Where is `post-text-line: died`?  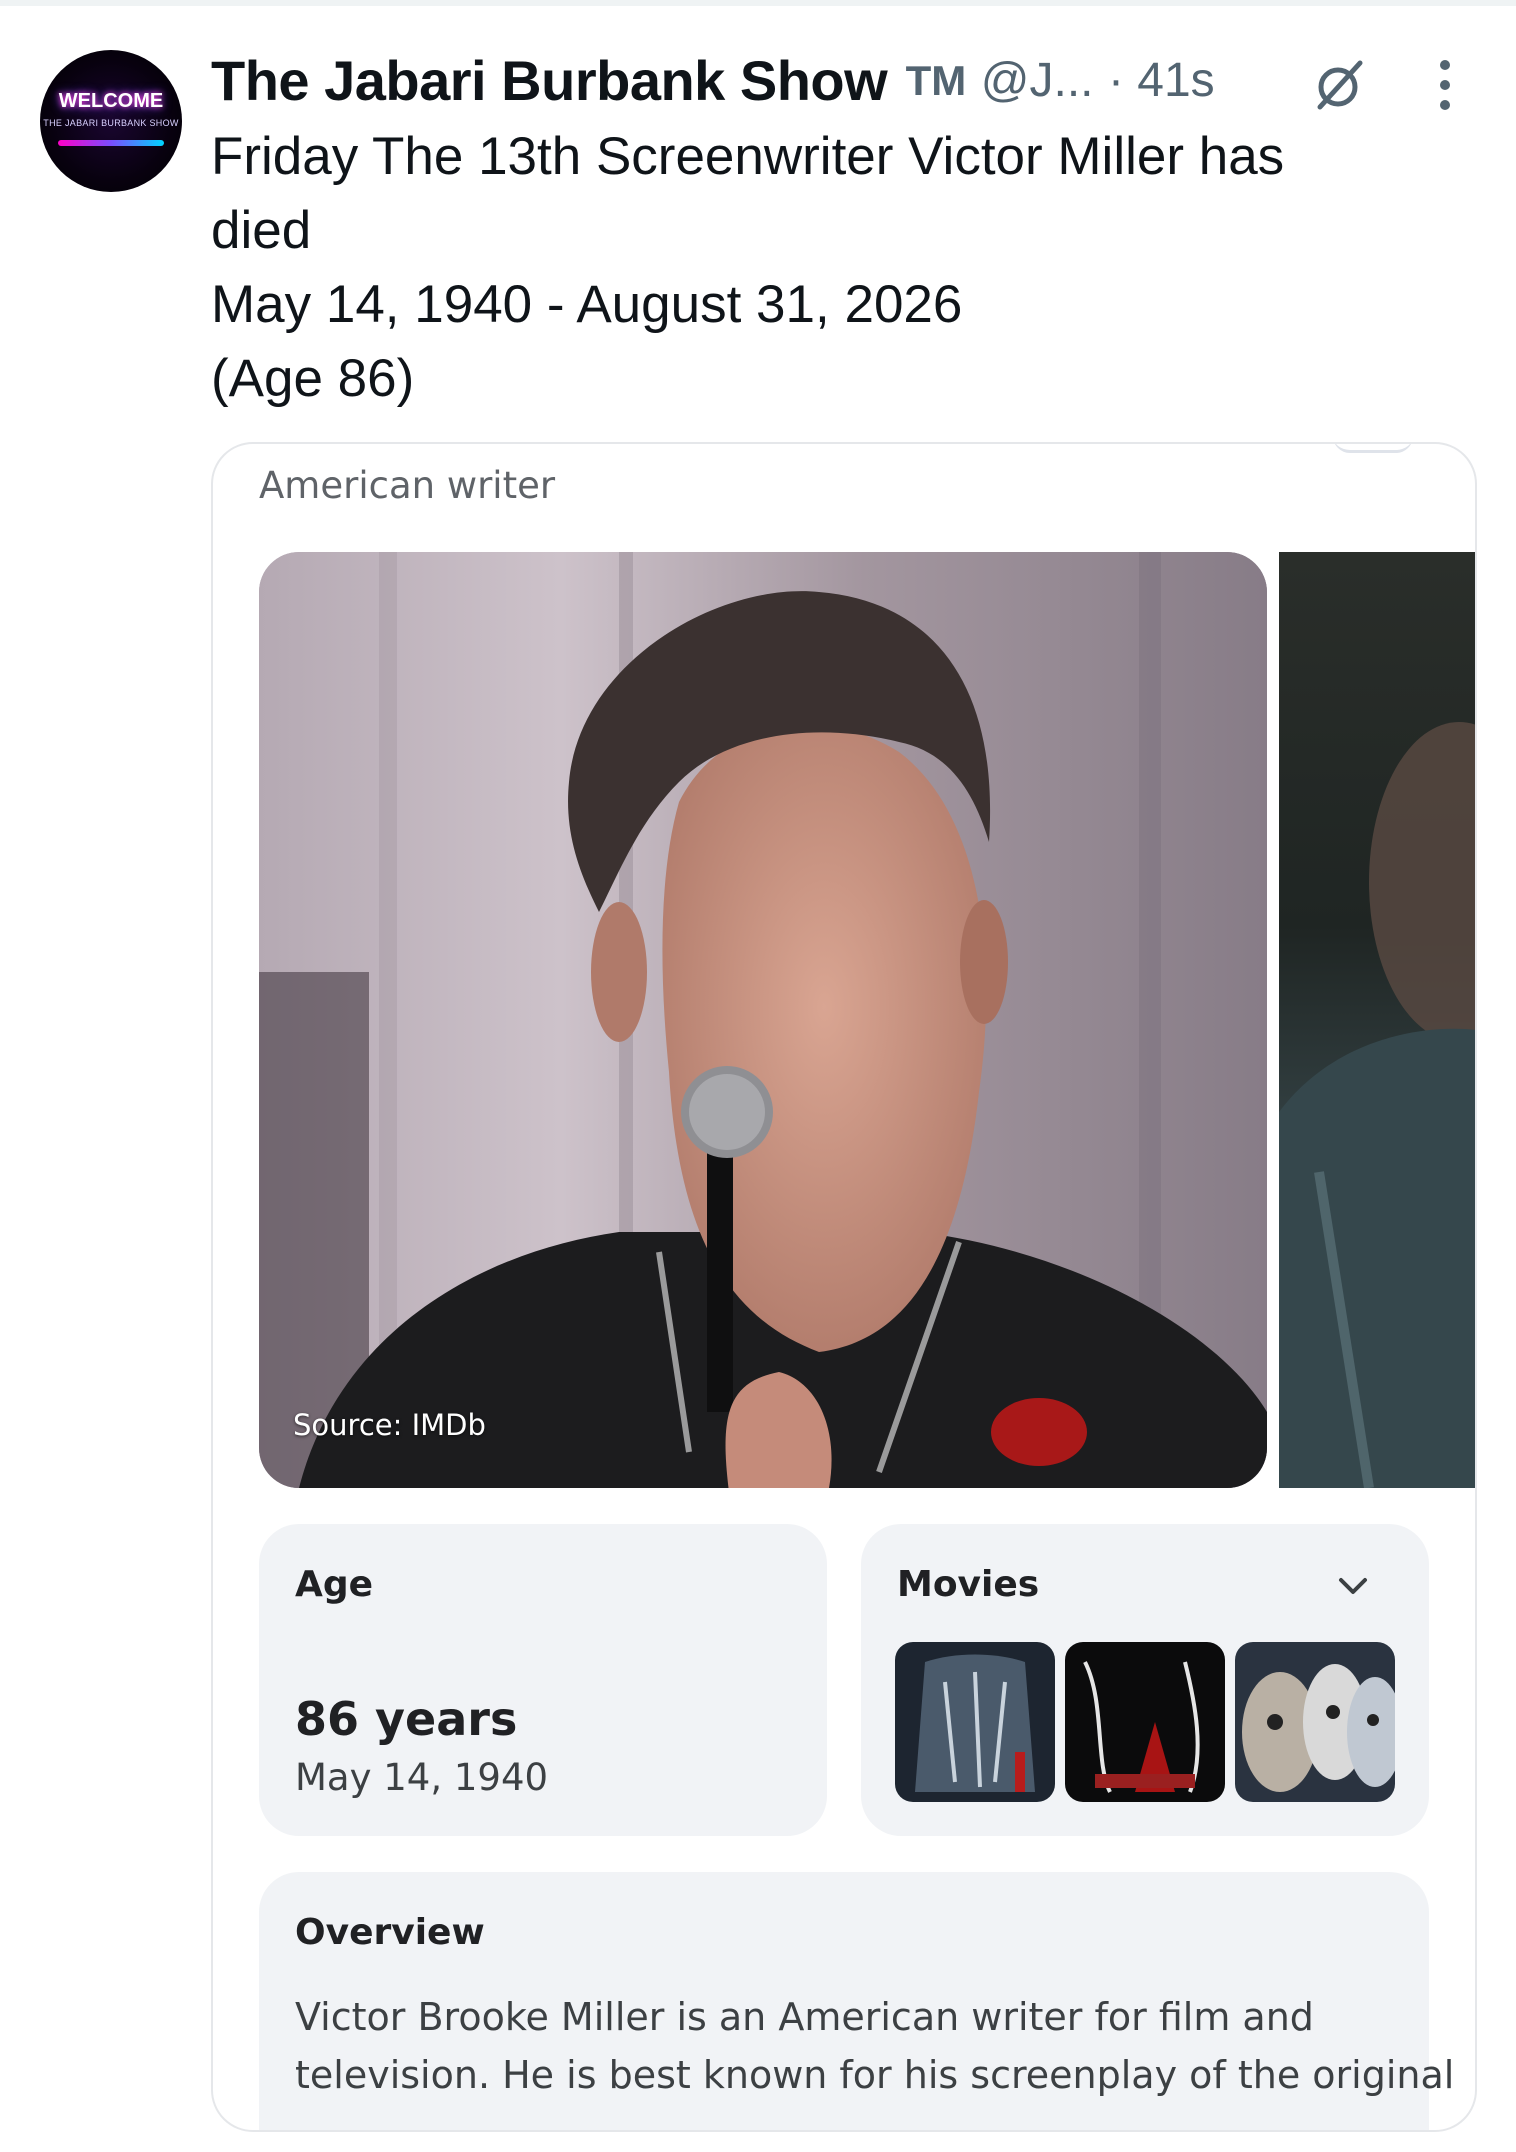
post-text-line: died is located at coordinates (261, 230).